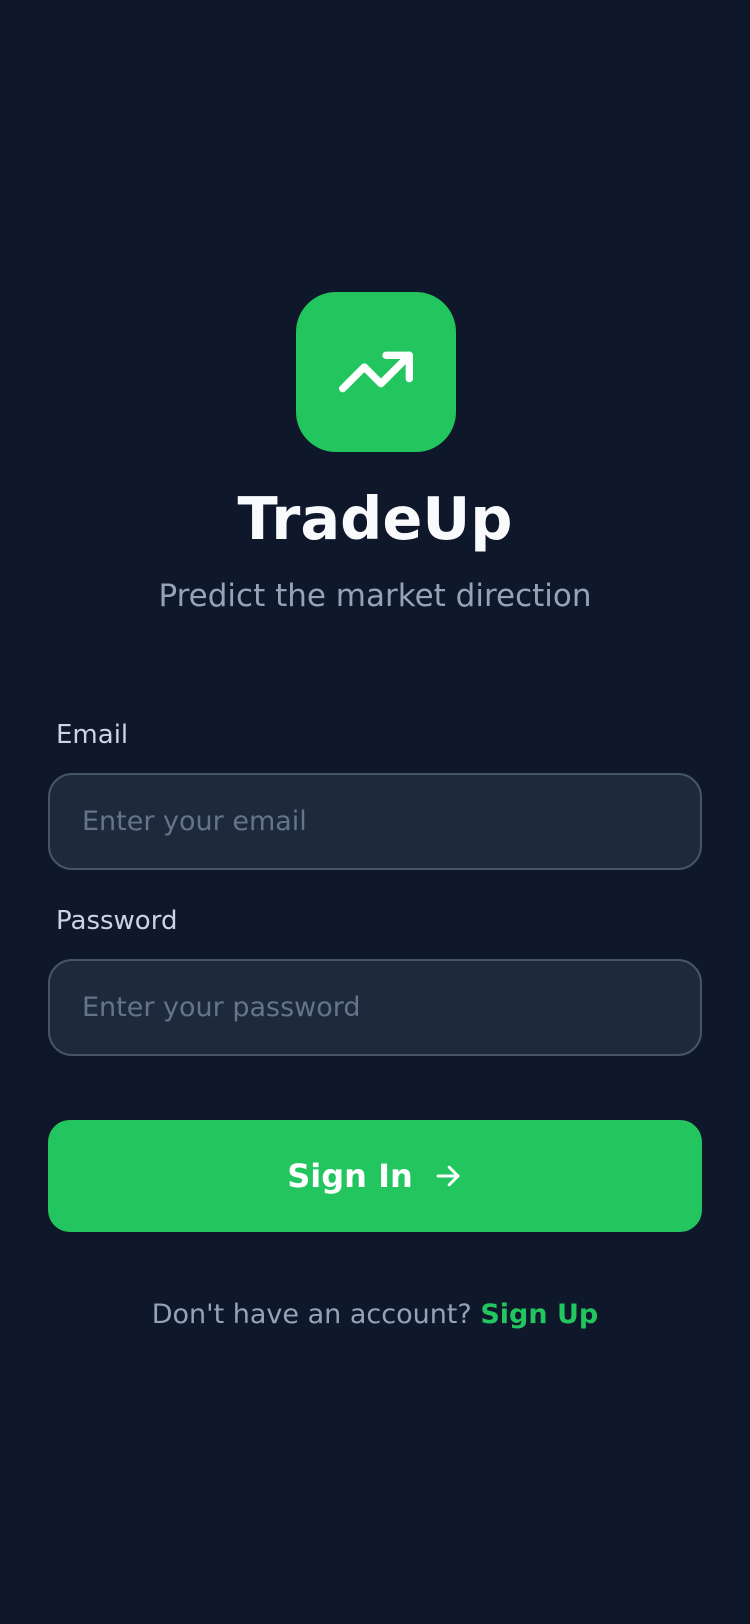 This screenshot has height=1624, width=750. Describe the element at coordinates (350, 1176) in the screenshot. I see `sign-in-label: Sign In` at that location.